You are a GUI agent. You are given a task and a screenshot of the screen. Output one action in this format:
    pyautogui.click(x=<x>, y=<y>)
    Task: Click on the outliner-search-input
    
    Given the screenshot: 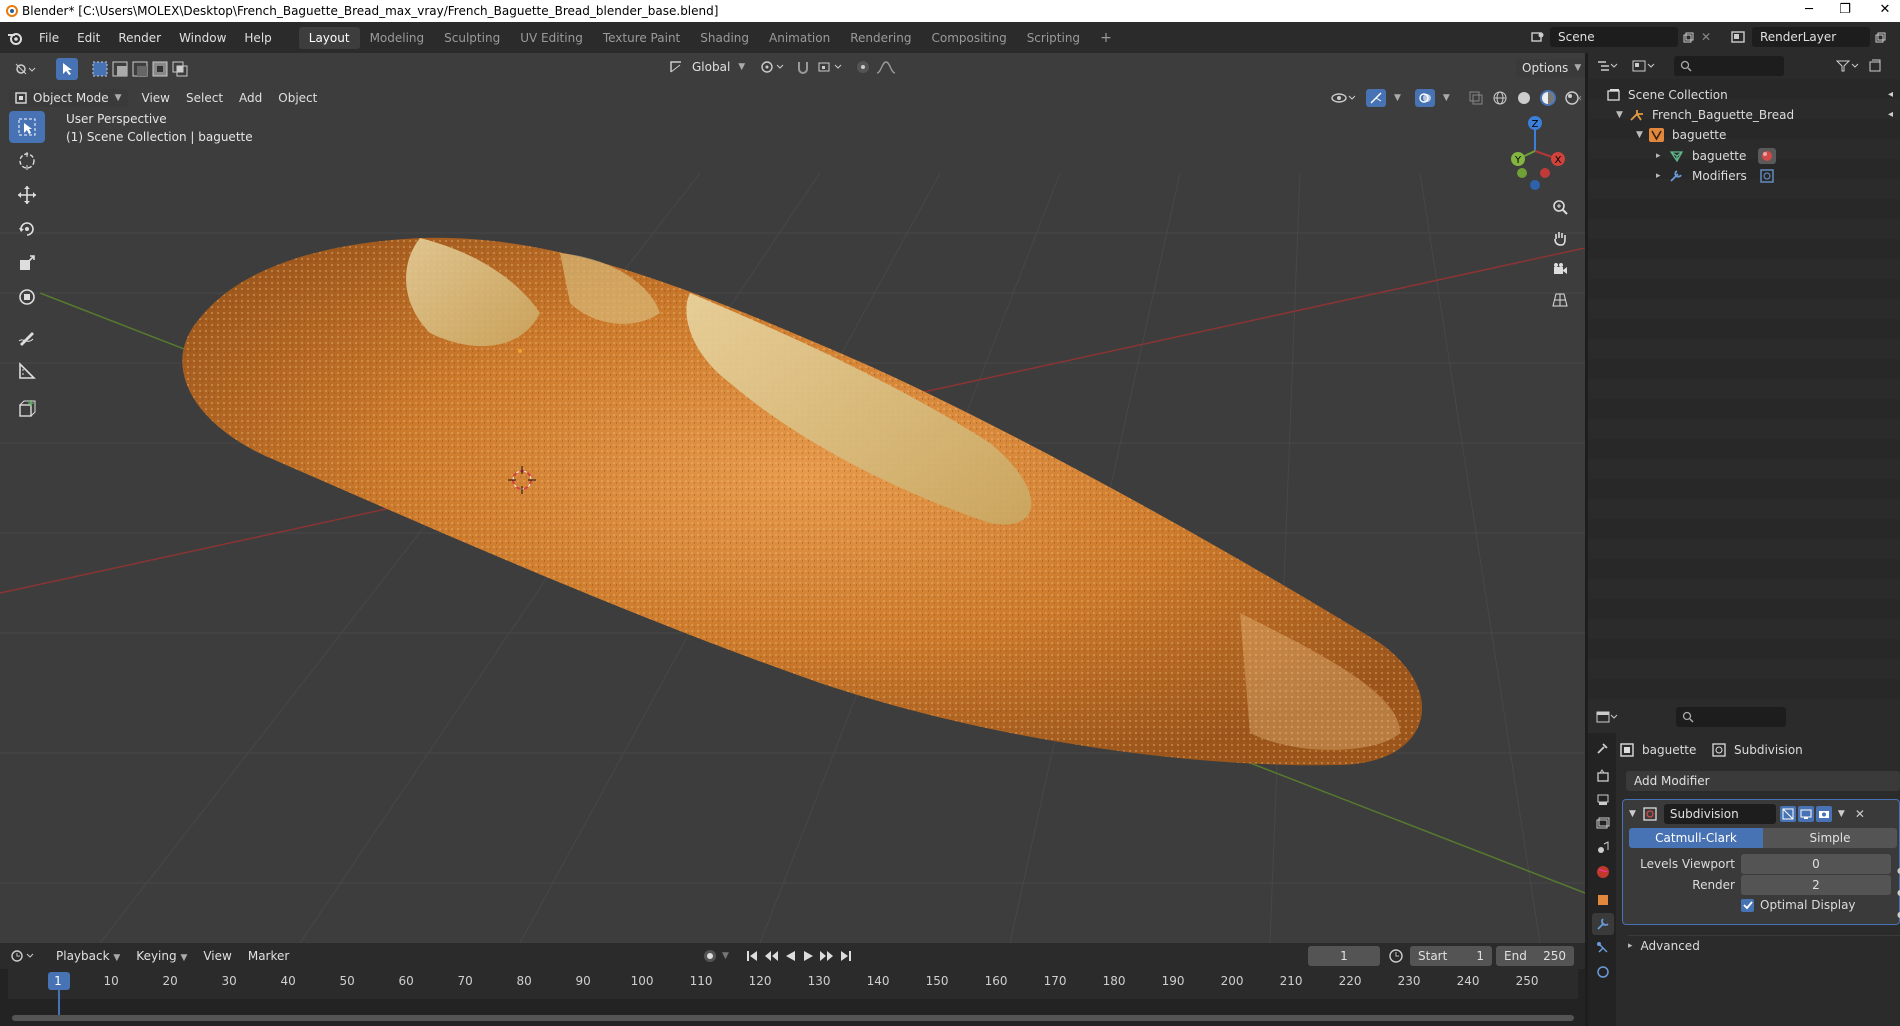 What is the action you would take?
    pyautogui.click(x=1729, y=66)
    